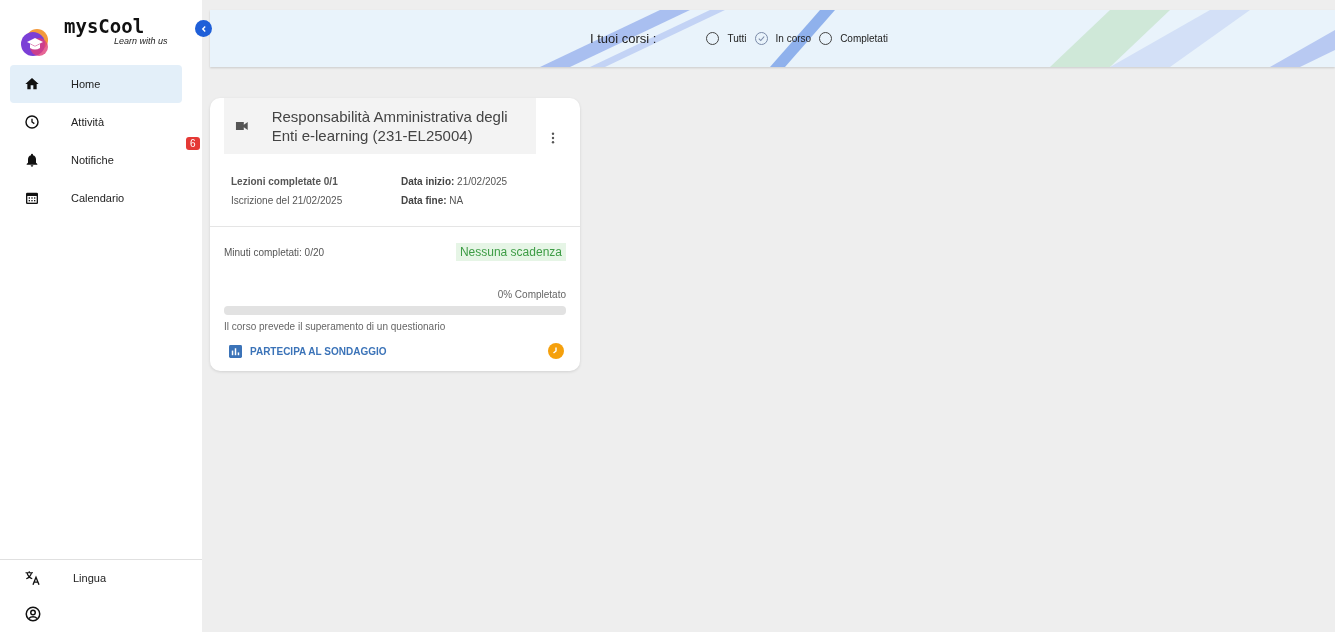 The width and height of the screenshot is (1335, 632). What do you see at coordinates (285, 181) in the screenshot?
I see `lessons-completed: Lezioni completate 0/1` at bounding box center [285, 181].